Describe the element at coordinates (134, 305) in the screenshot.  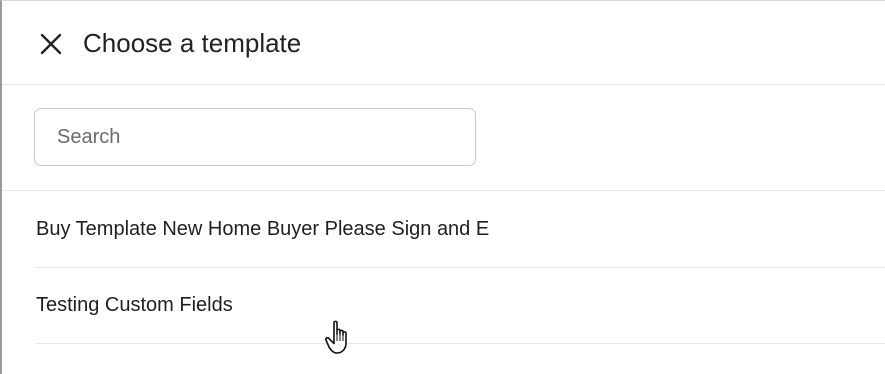
I see `template-label: Testing Custom Fields` at that location.